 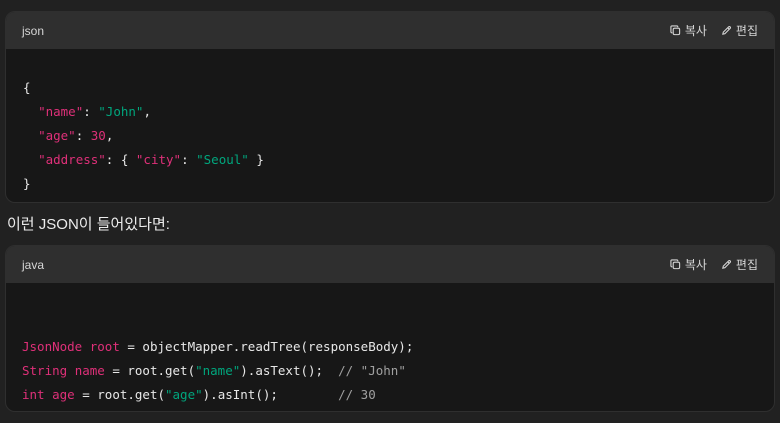 I want to click on code-token: 30, so click(x=98, y=135).